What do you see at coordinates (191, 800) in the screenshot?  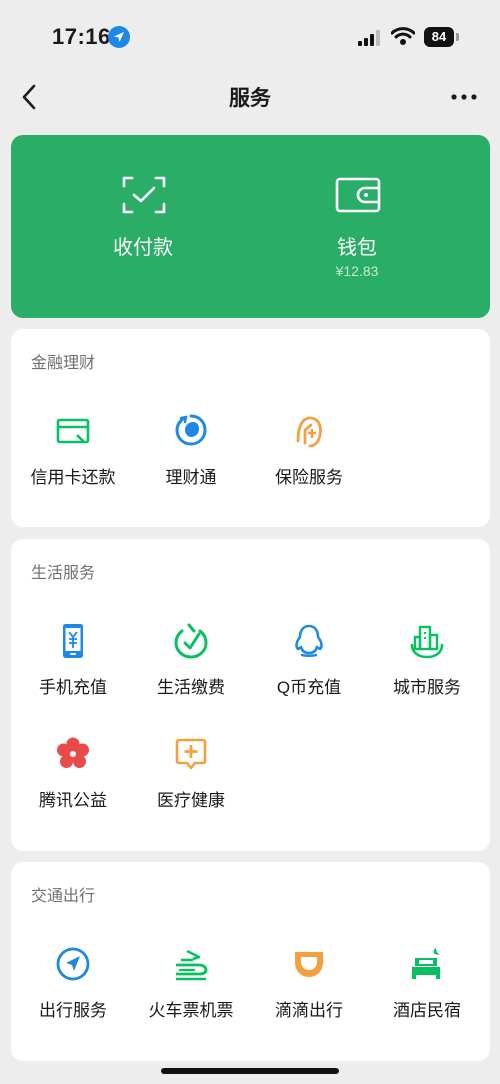 I see `item-label: 医疗健康` at bounding box center [191, 800].